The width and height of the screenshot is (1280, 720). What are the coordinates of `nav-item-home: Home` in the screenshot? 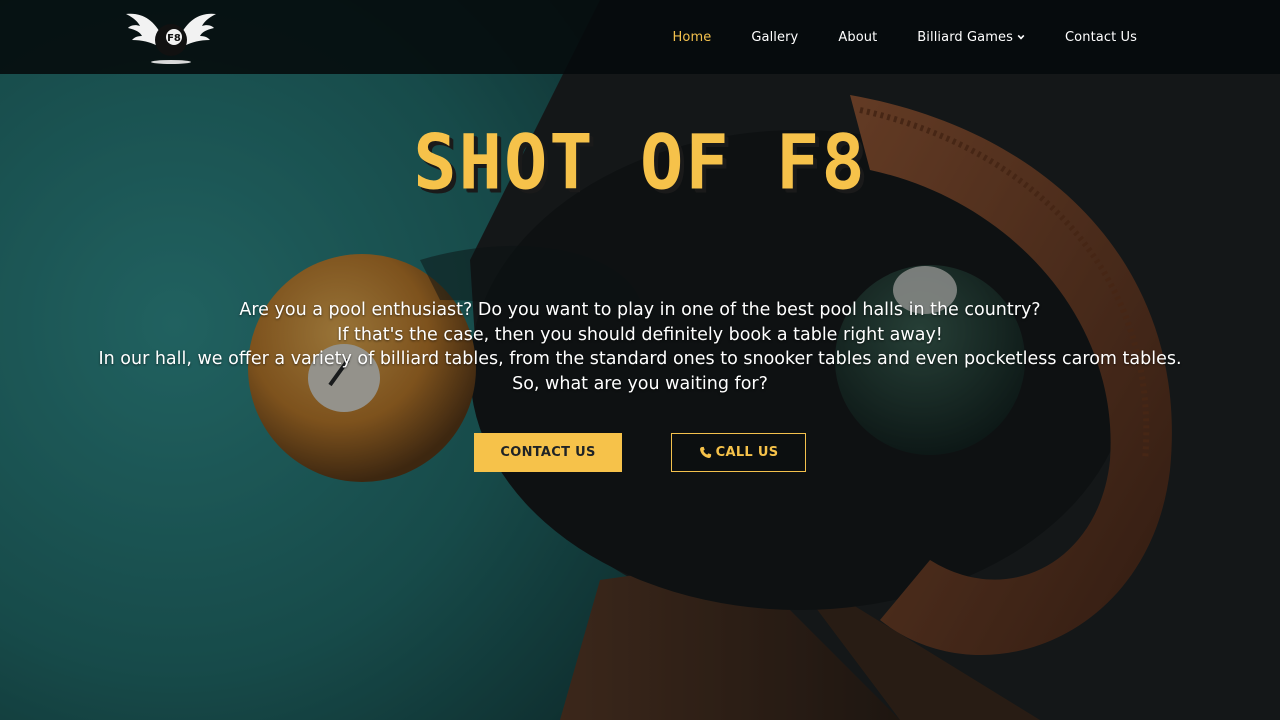 It's located at (692, 37).